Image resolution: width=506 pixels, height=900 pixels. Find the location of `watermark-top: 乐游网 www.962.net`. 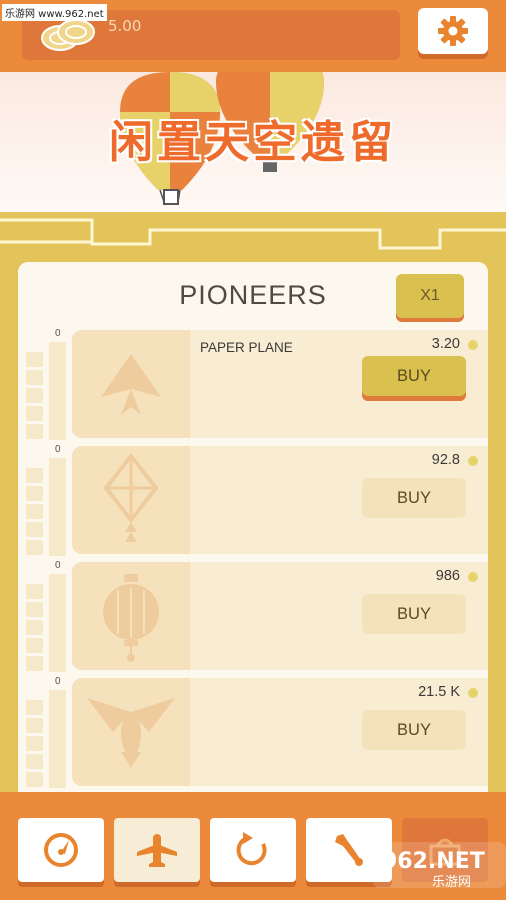

watermark-top: 乐游网 www.962.net is located at coordinates (54, 12).